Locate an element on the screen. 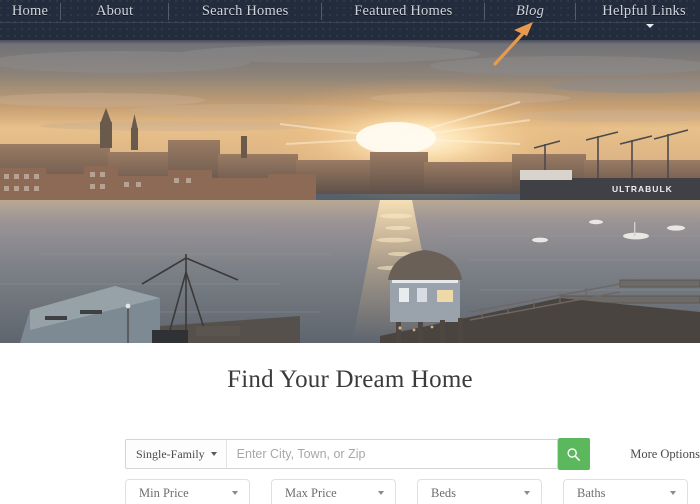  chevron-down-icon is located at coordinates (650, 26).